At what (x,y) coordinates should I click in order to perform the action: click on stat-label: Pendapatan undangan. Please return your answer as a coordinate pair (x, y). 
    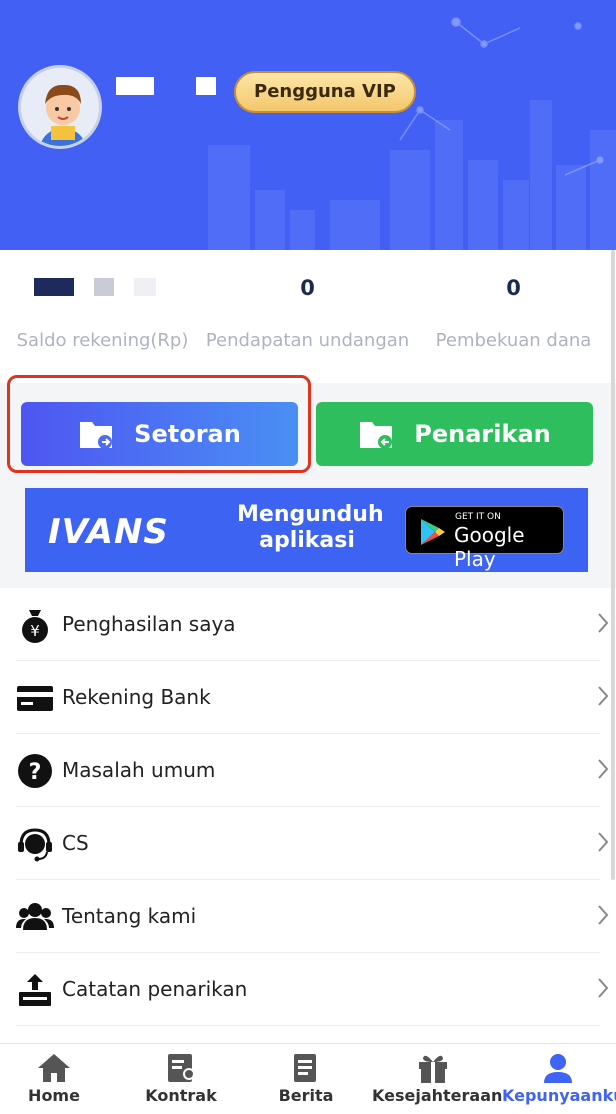
    Looking at the image, I should click on (307, 340).